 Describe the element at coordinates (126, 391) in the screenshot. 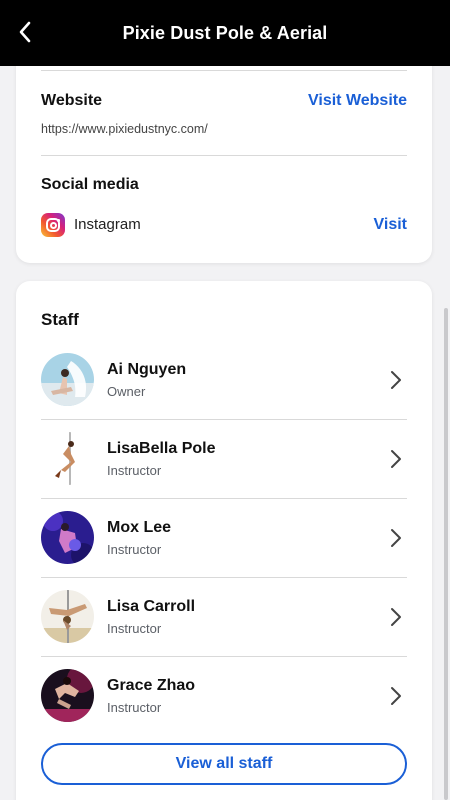

I see `staff-role: Owner` at that location.